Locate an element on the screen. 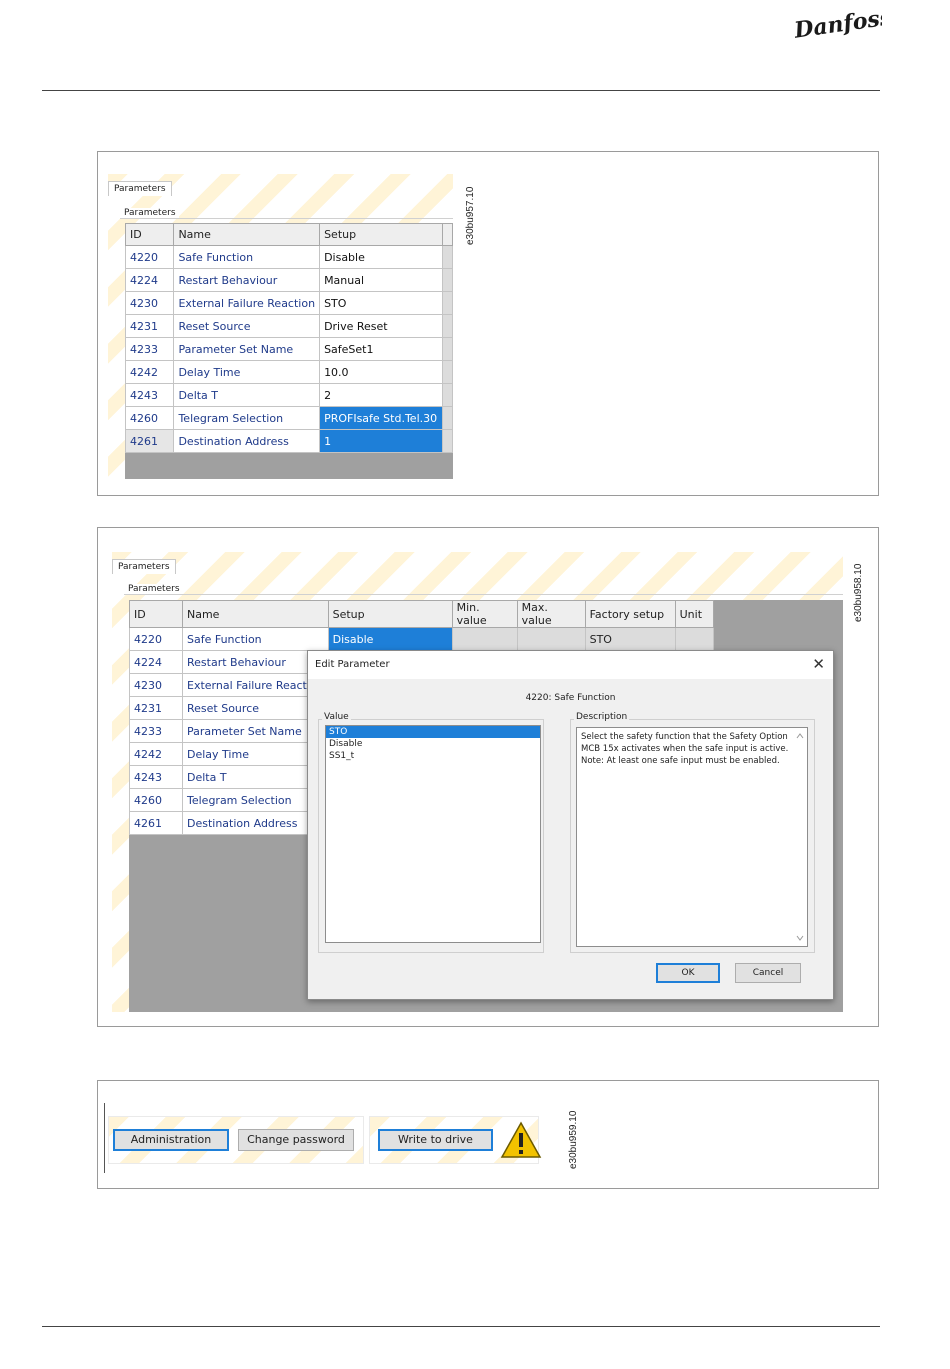 This screenshot has width=950, height=1369. row-name: Delay Time is located at coordinates (247, 372).